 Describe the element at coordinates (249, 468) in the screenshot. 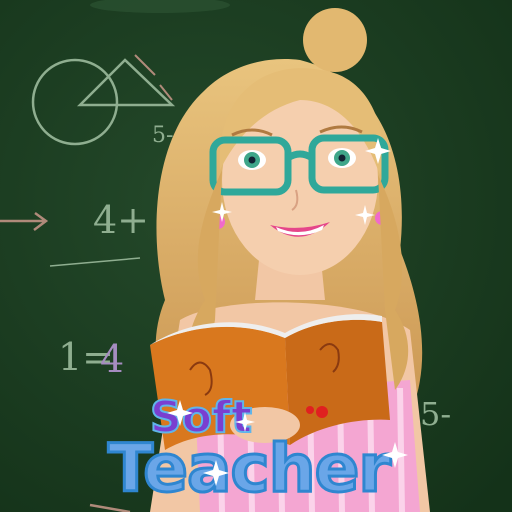

I see `title-teacher: Teacher` at that location.